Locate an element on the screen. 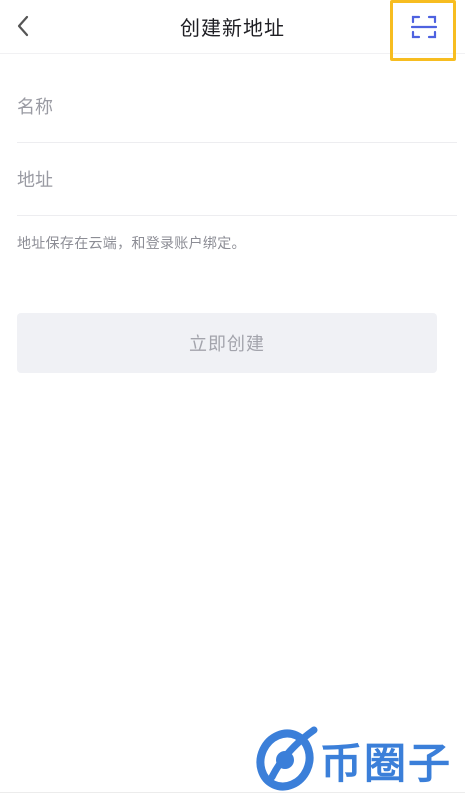  address-field-row is located at coordinates (237, 181).